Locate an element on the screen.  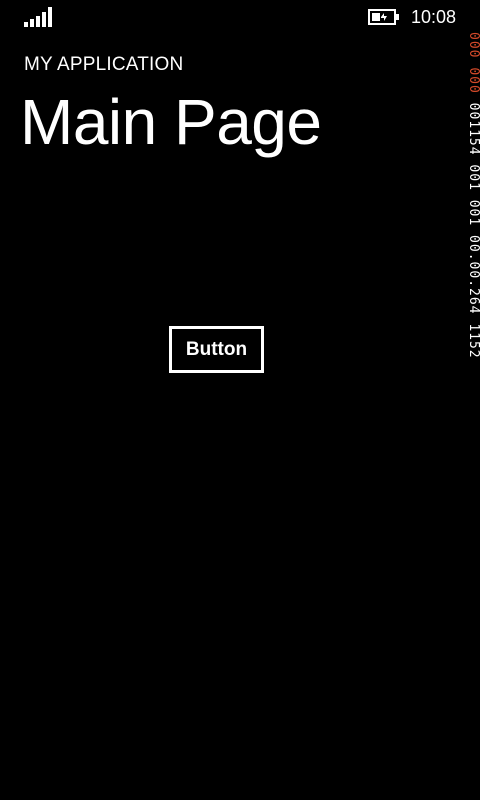
signal-strength-icon is located at coordinates (38, 17).